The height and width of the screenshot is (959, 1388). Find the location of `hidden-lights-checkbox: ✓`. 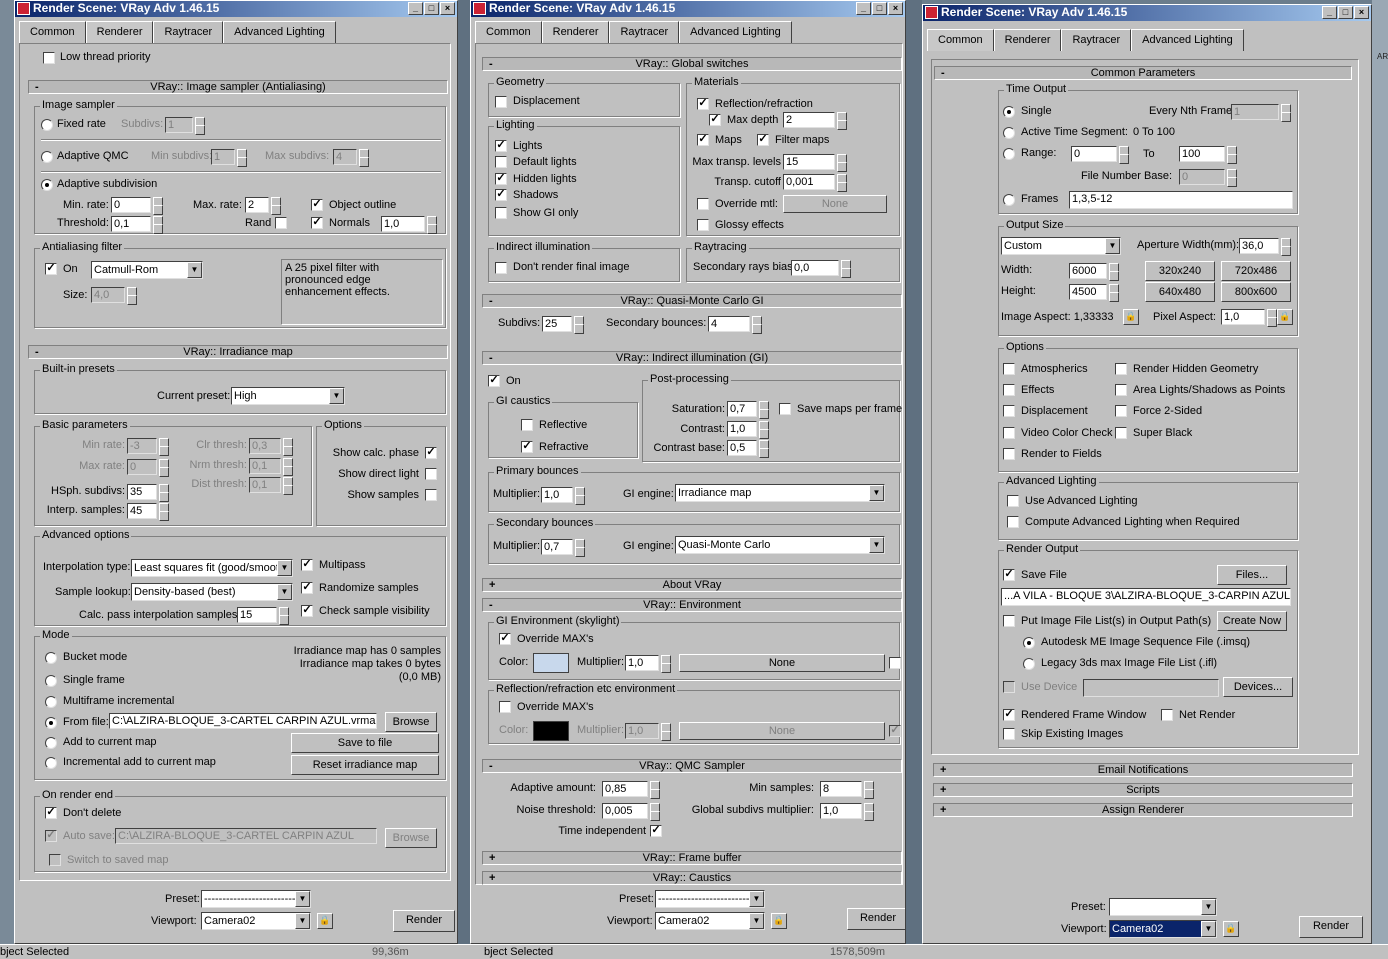

hidden-lights-checkbox: ✓ is located at coordinates (501, 179).